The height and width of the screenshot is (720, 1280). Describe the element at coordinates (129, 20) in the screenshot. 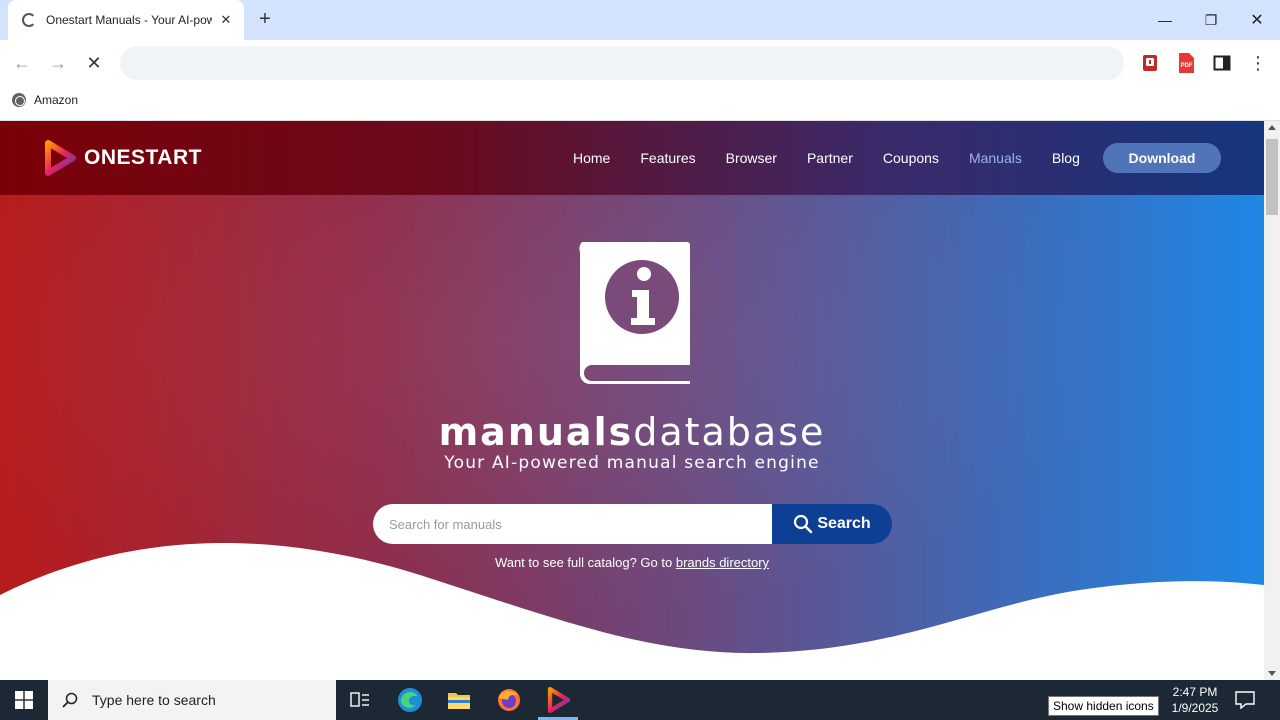

I see `tab-title: Onestart Manuals - Your AI-pow` at that location.